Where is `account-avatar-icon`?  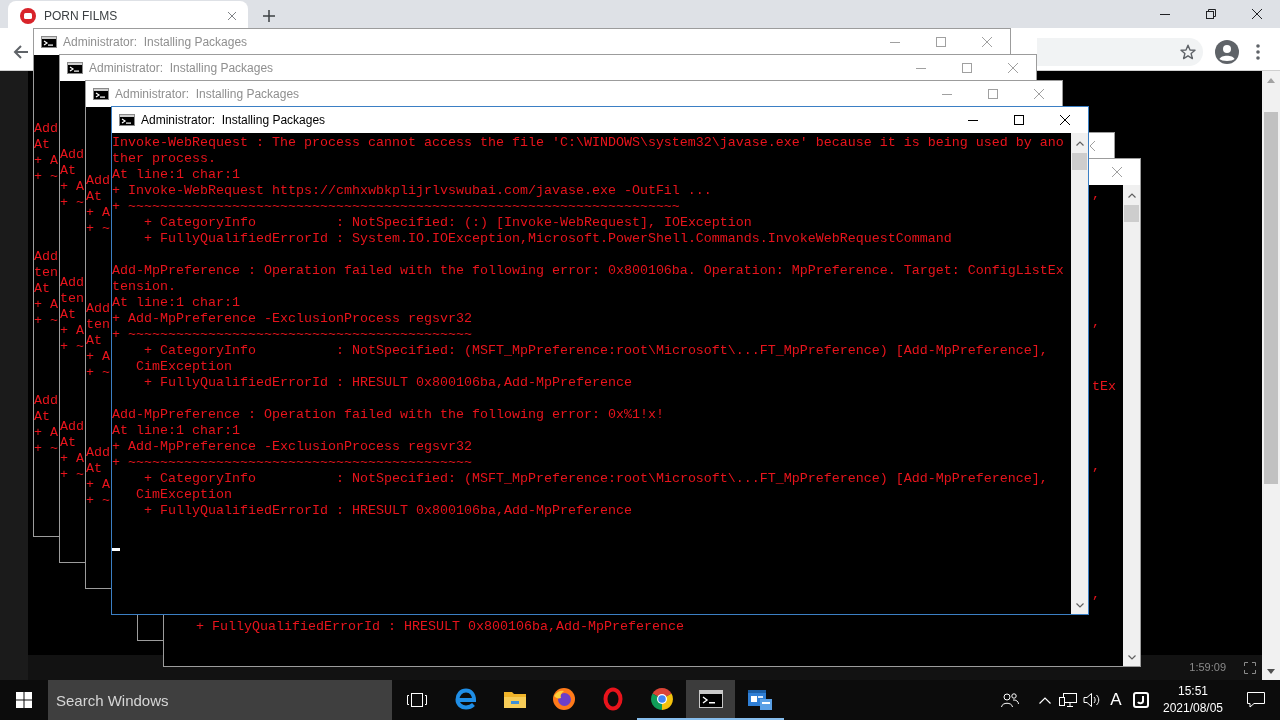 account-avatar-icon is located at coordinates (1227, 51).